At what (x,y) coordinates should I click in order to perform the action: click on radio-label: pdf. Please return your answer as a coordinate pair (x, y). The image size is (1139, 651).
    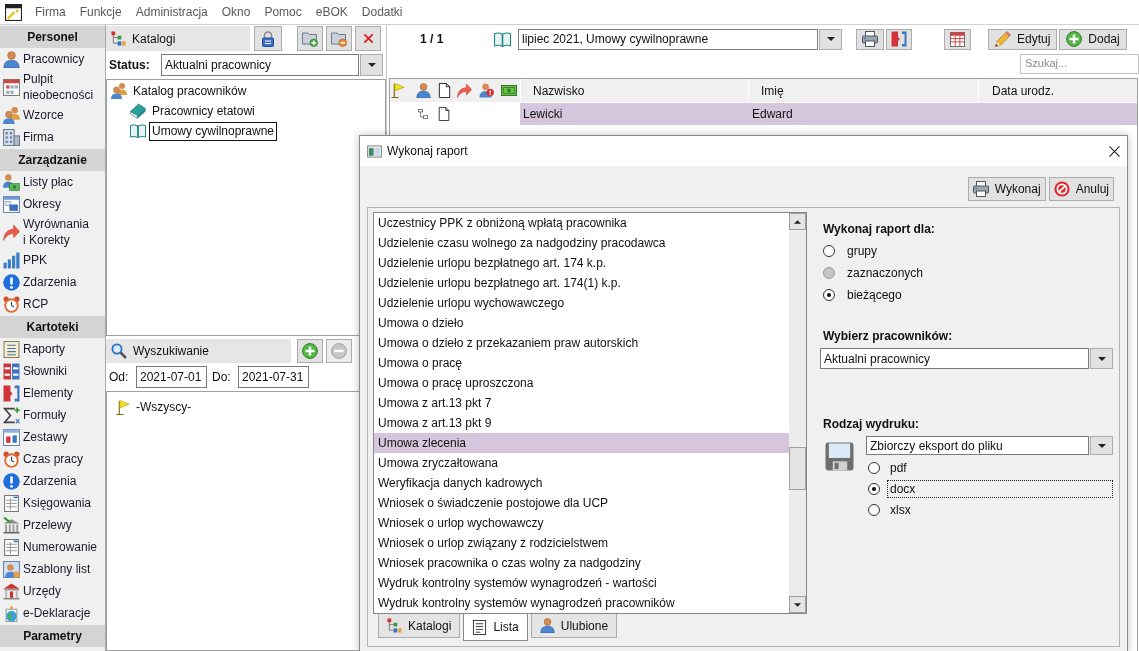
    Looking at the image, I should click on (1000, 467).